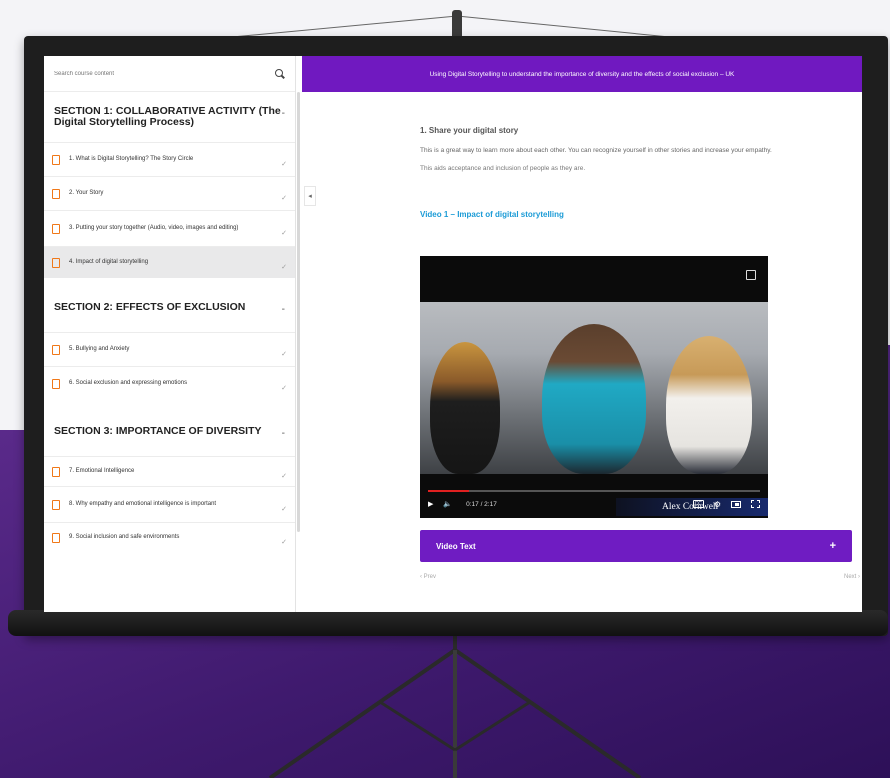  I want to click on video-progress-fill, so click(449, 491).